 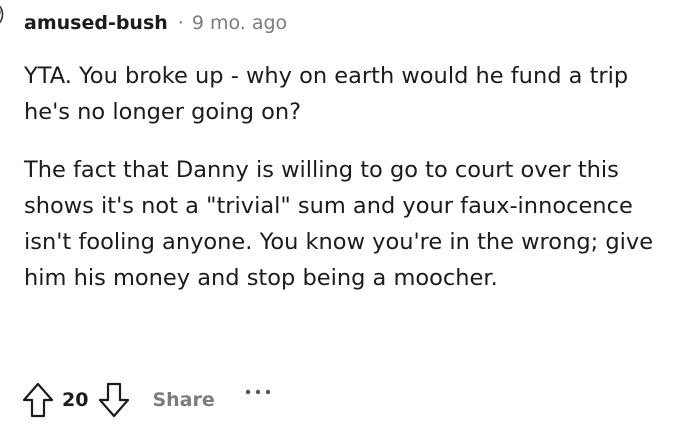 I want to click on avatar-icon, so click(x=4, y=14).